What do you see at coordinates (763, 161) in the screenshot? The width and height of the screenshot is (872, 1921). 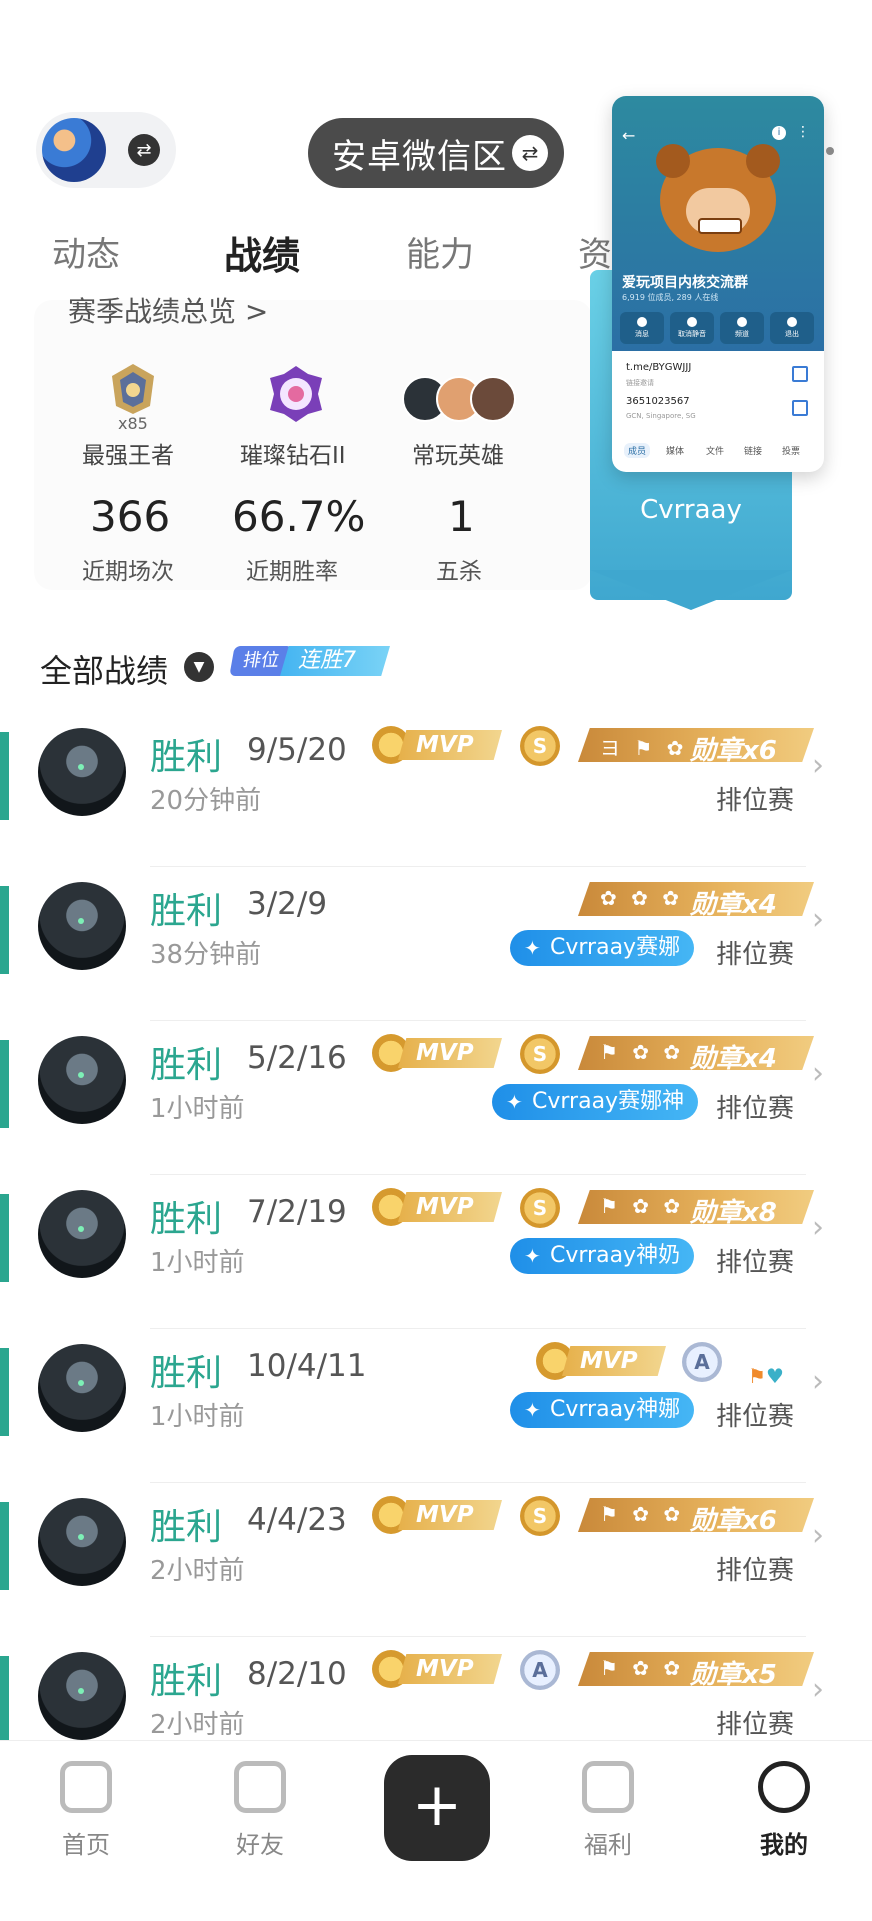 I see `bear-ear-right` at bounding box center [763, 161].